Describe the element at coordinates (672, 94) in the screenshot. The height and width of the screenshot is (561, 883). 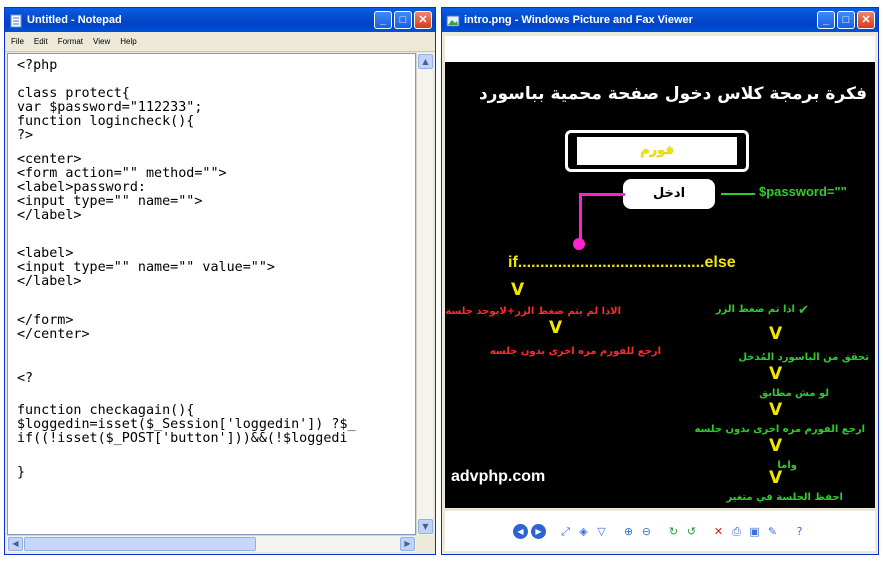
I see `slide-title: فكرة برمجة كلاس دخول صفحة محمية بباسورد` at that location.